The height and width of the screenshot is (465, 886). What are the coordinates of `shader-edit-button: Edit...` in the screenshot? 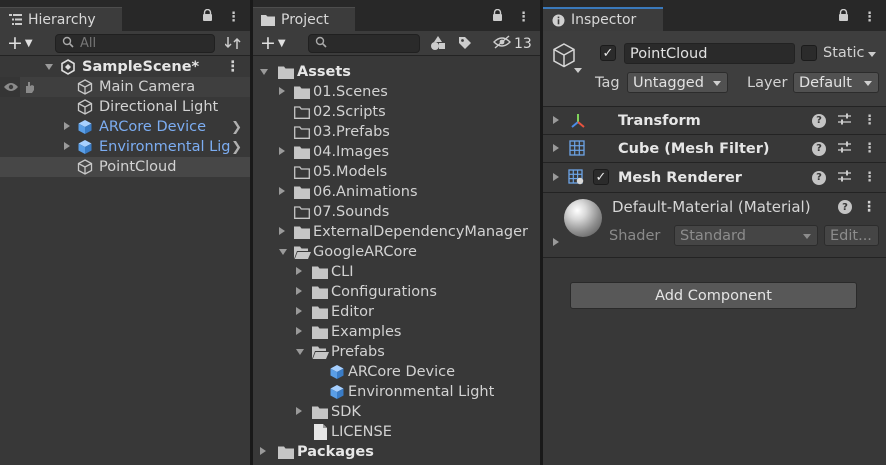 It's located at (851, 235).